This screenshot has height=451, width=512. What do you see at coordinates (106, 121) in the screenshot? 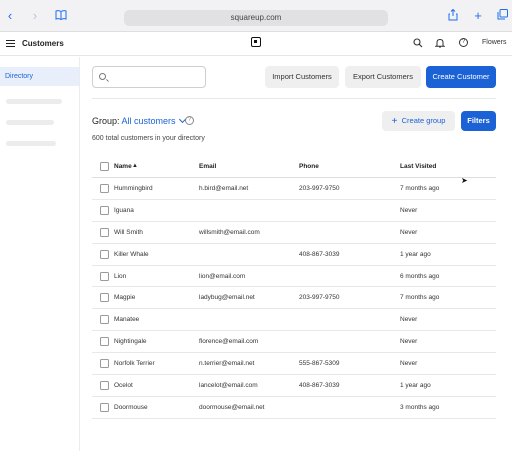
I see `group-prefix: Group:` at bounding box center [106, 121].